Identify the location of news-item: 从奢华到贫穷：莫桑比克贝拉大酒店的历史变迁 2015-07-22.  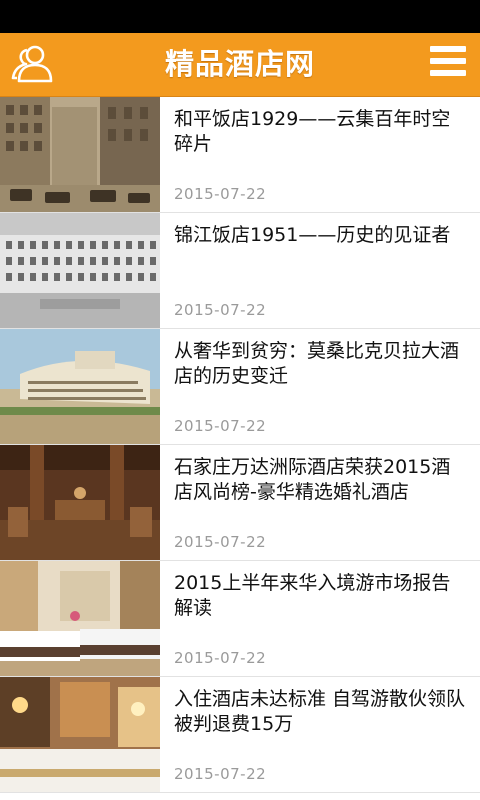
(240, 387).